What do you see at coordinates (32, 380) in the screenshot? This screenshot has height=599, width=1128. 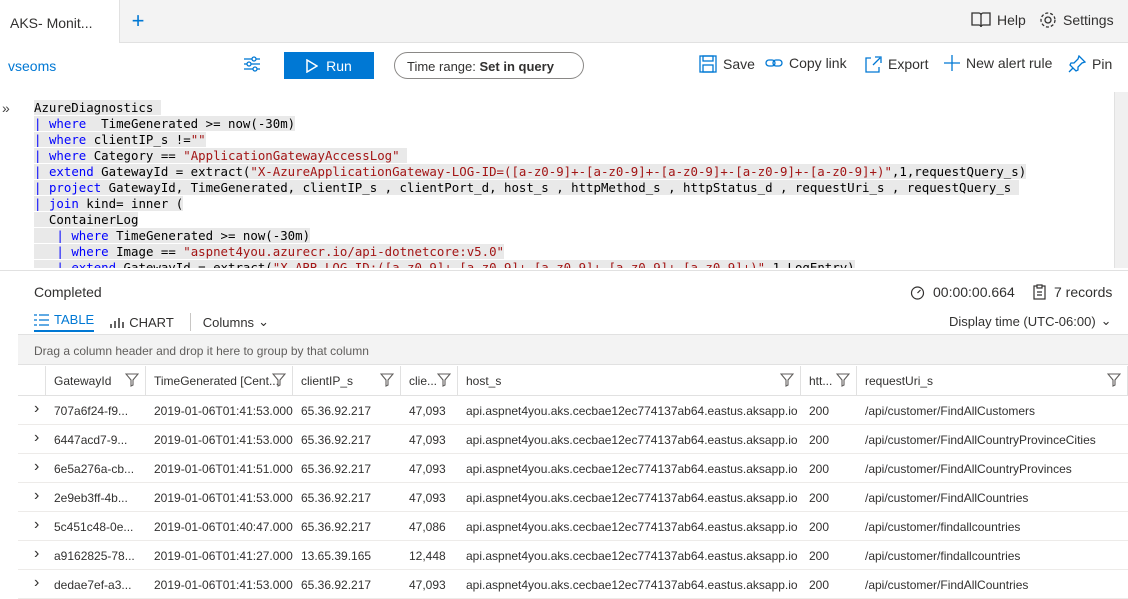 I see `expand-column-header` at bounding box center [32, 380].